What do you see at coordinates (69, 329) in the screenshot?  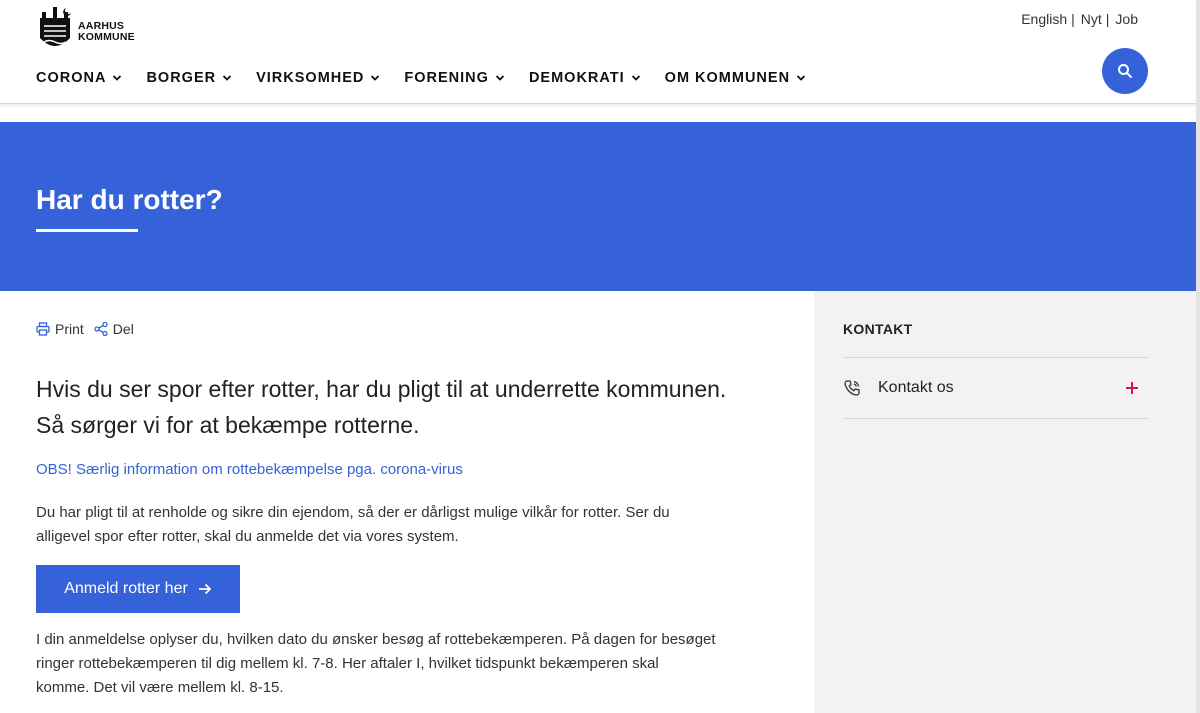 I see `print-label: Print` at bounding box center [69, 329].